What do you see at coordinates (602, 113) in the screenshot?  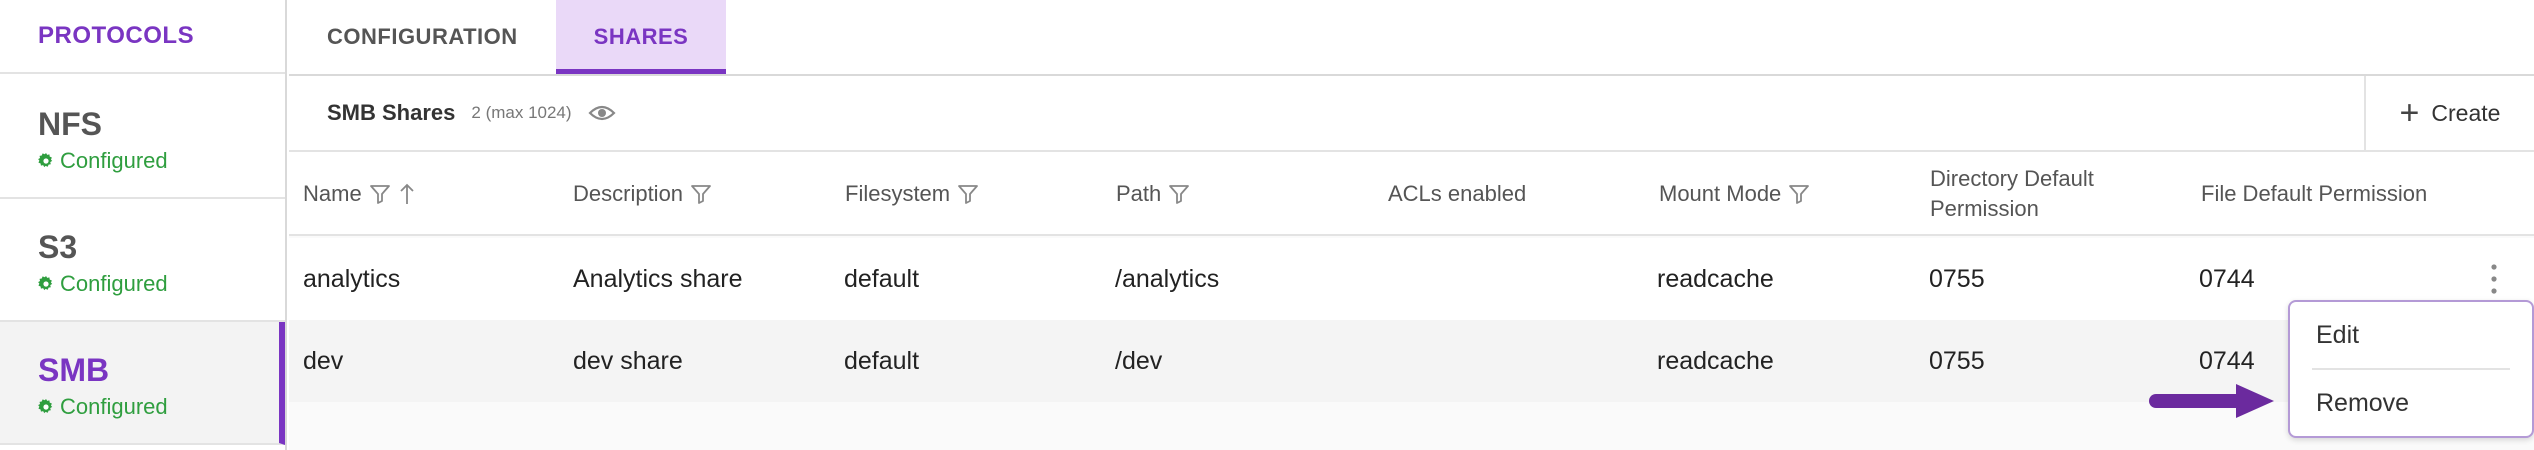 I see `eye-icon` at bounding box center [602, 113].